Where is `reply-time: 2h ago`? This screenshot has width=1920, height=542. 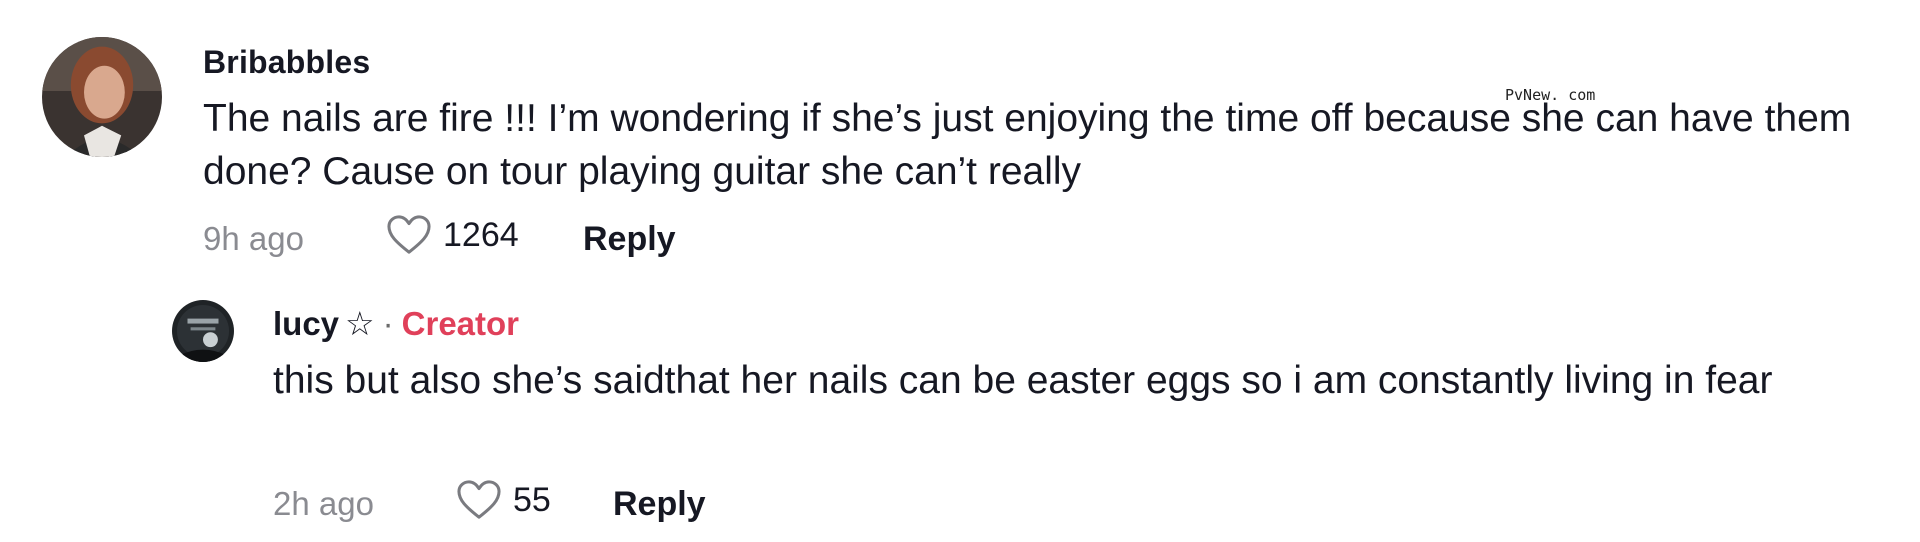
reply-time: 2h ago is located at coordinates (323, 503).